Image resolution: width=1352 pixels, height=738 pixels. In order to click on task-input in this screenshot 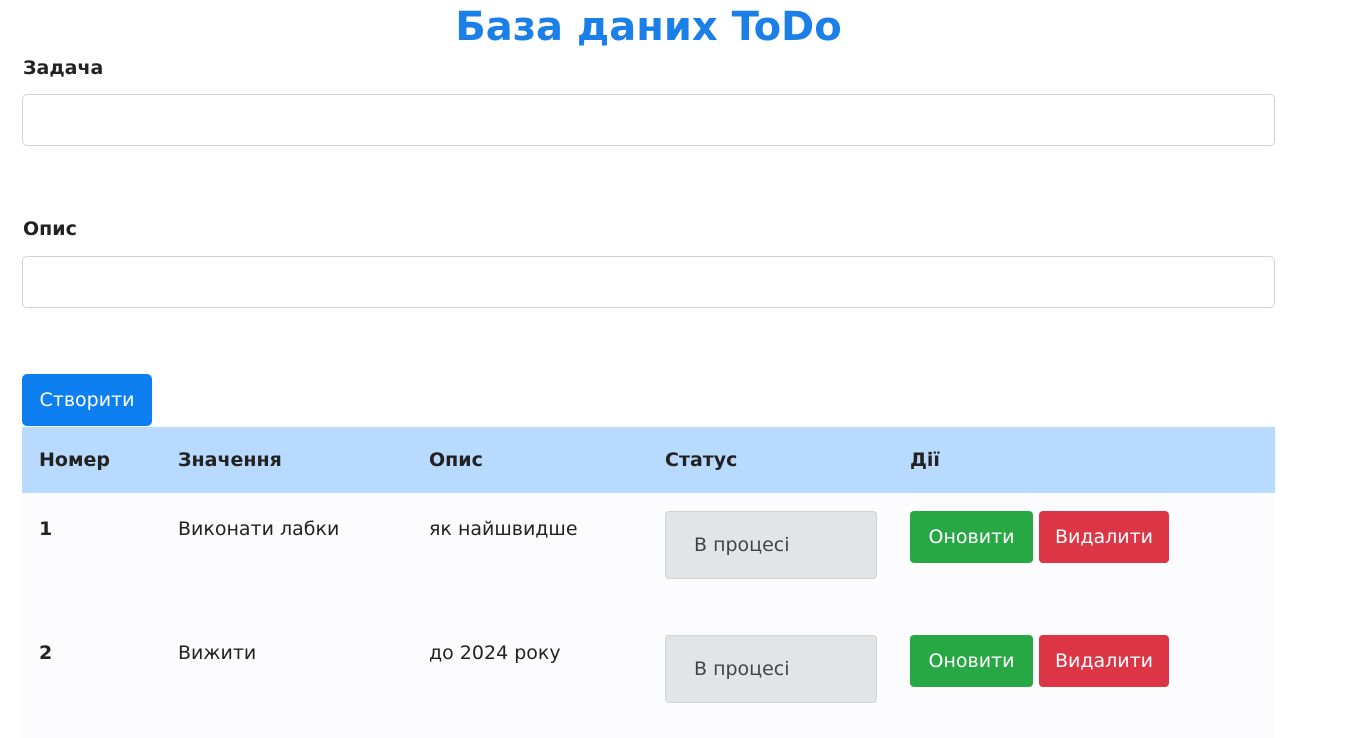, I will do `click(648, 120)`.